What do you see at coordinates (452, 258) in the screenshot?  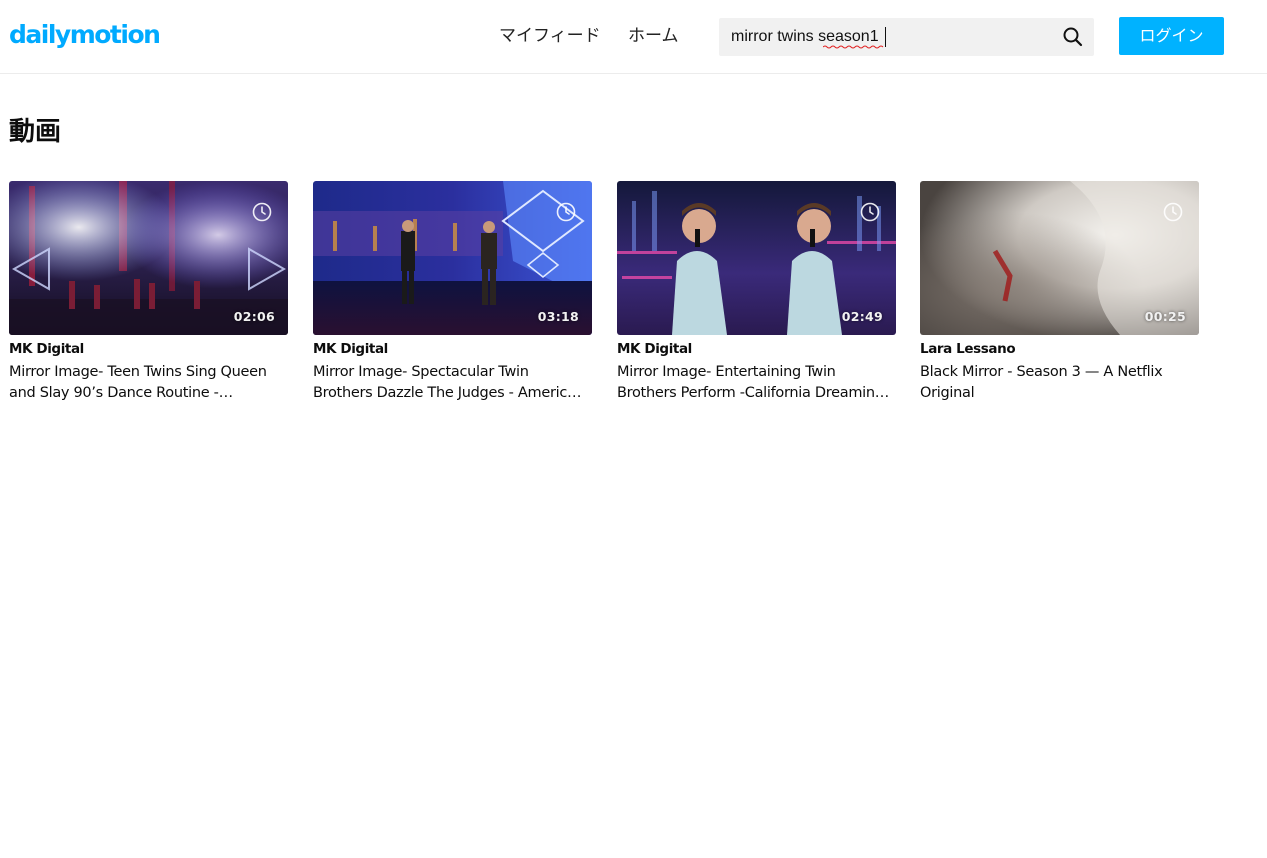 I see `video-thumbnail: 03:18` at bounding box center [452, 258].